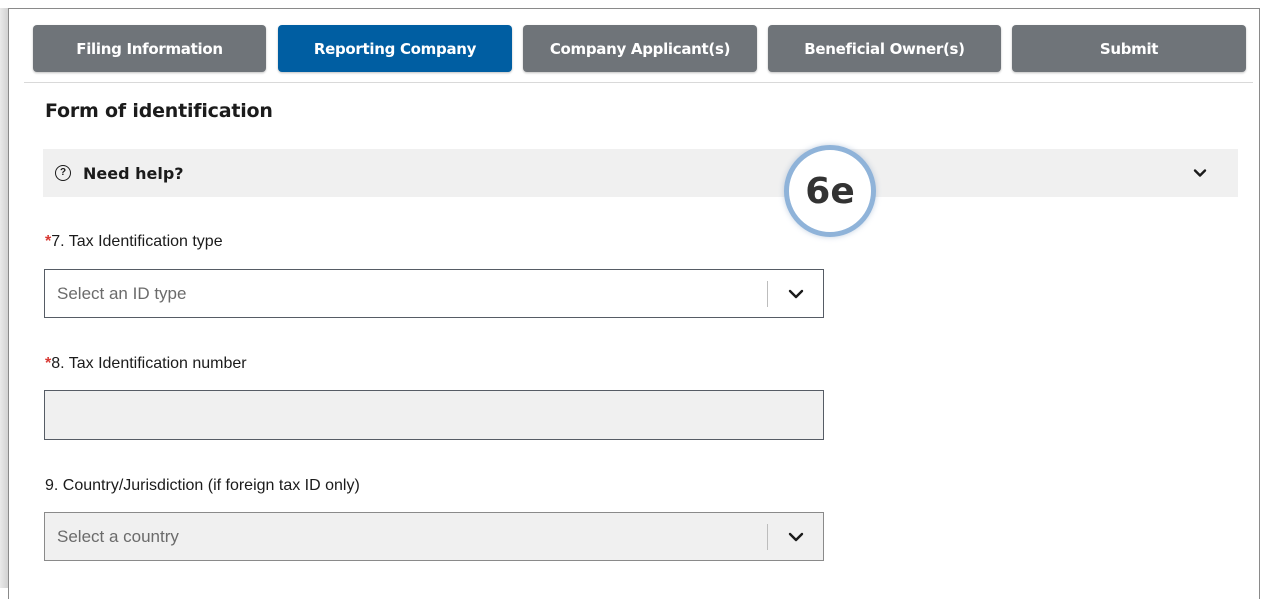 The image size is (1268, 599). I want to click on tab-filing-information: Filing Information, so click(149, 48).